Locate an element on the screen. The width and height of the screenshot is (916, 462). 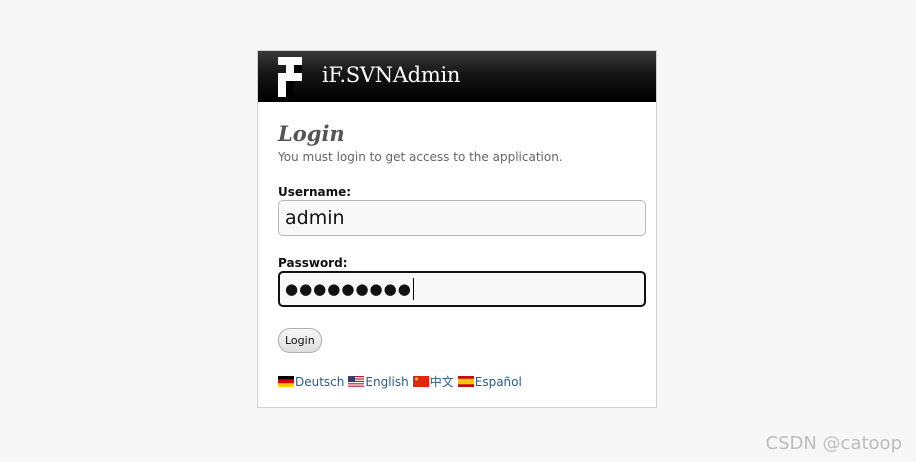
app-logo-icon is located at coordinates (290, 77).